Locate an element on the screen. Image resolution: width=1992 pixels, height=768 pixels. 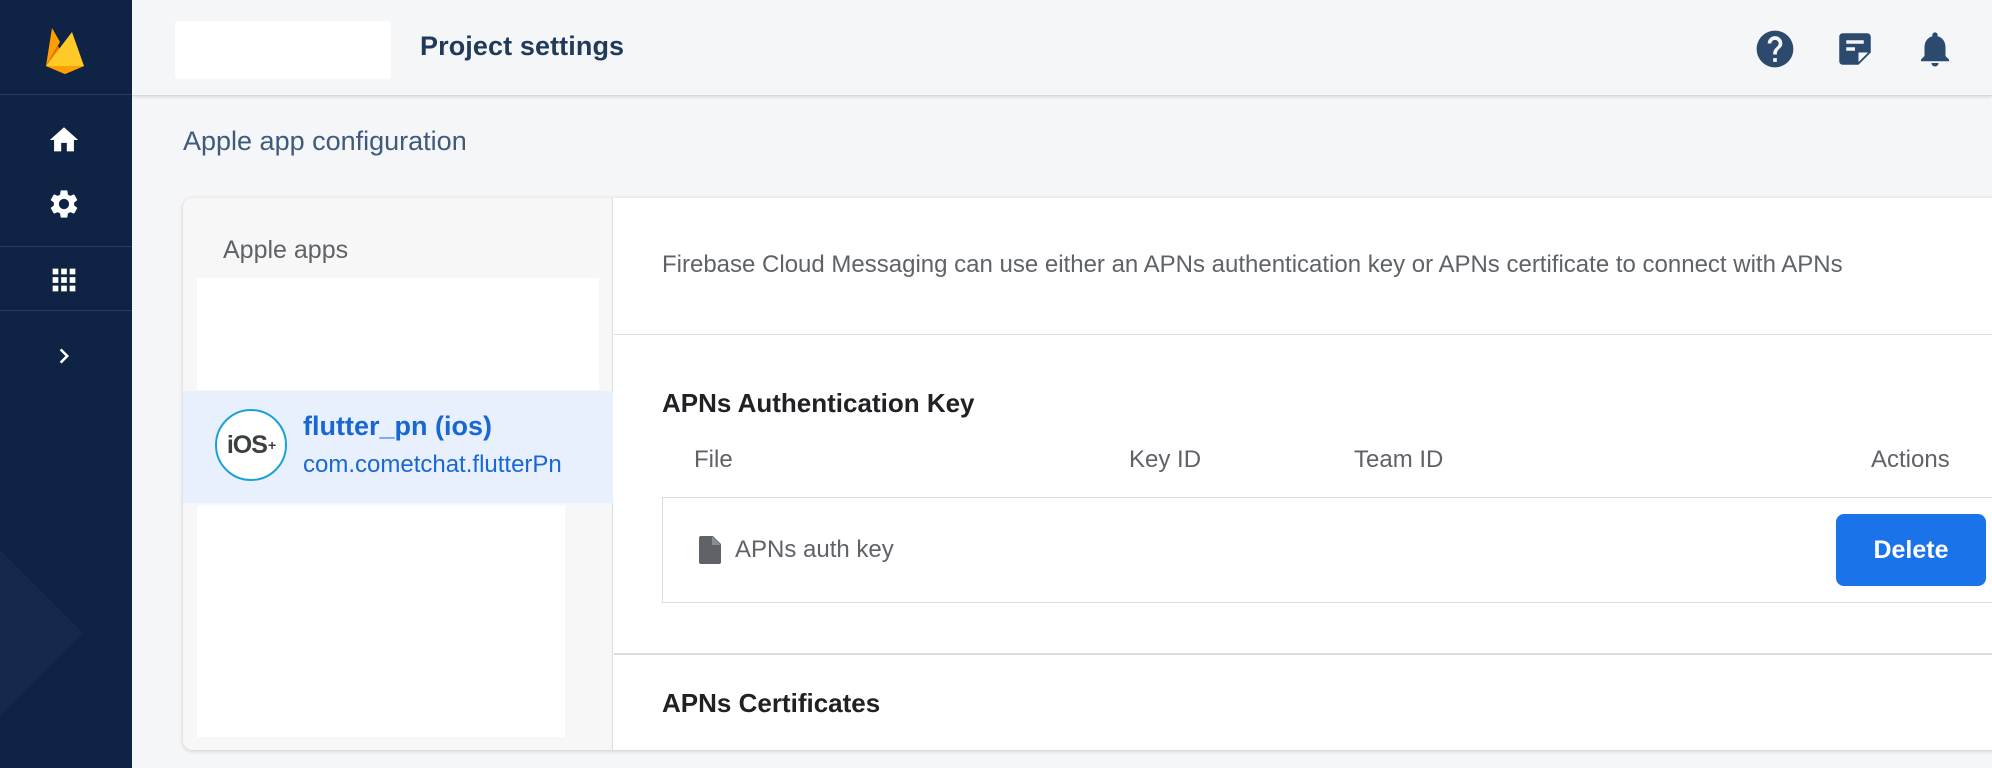
app-bundle-id: com.cometchat.flutterPn is located at coordinates (432, 464).